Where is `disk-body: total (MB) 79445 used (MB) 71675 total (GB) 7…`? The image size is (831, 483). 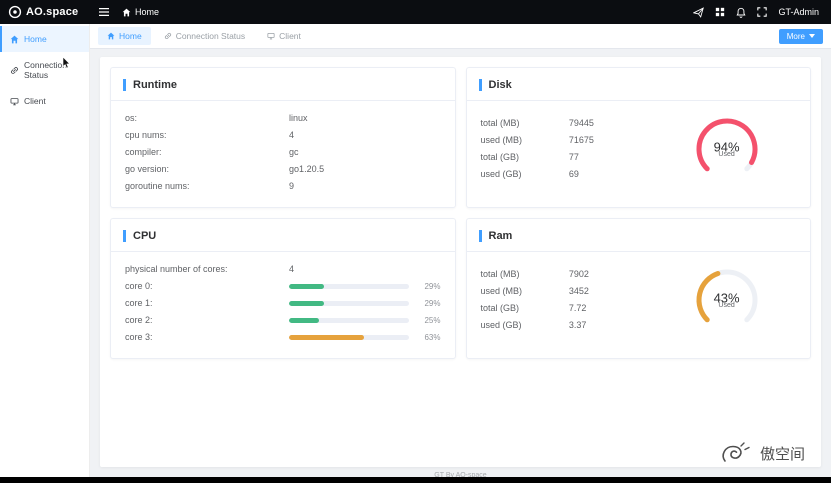 disk-body: total (MB) 79445 used (MB) 71675 total (GB) 7… is located at coordinates (639, 150).